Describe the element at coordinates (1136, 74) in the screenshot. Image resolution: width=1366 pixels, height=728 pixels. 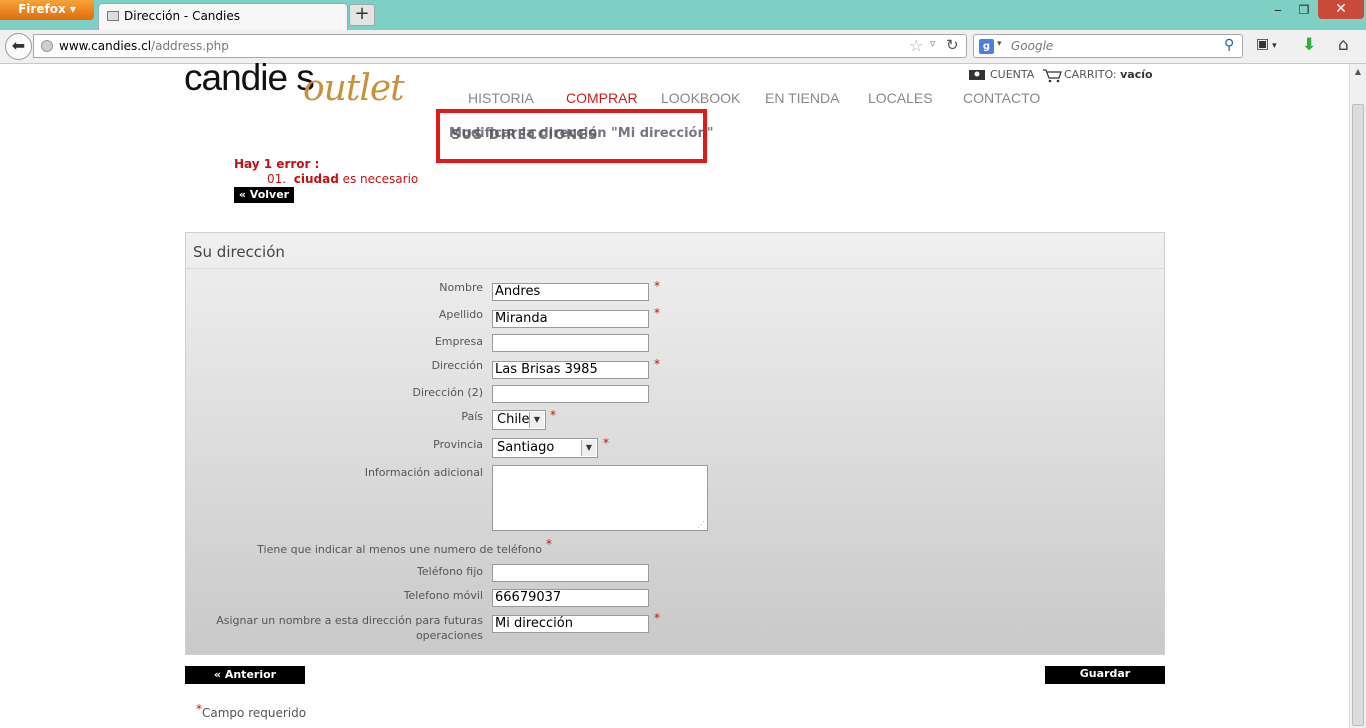
I see `cart-value: vacío` at that location.